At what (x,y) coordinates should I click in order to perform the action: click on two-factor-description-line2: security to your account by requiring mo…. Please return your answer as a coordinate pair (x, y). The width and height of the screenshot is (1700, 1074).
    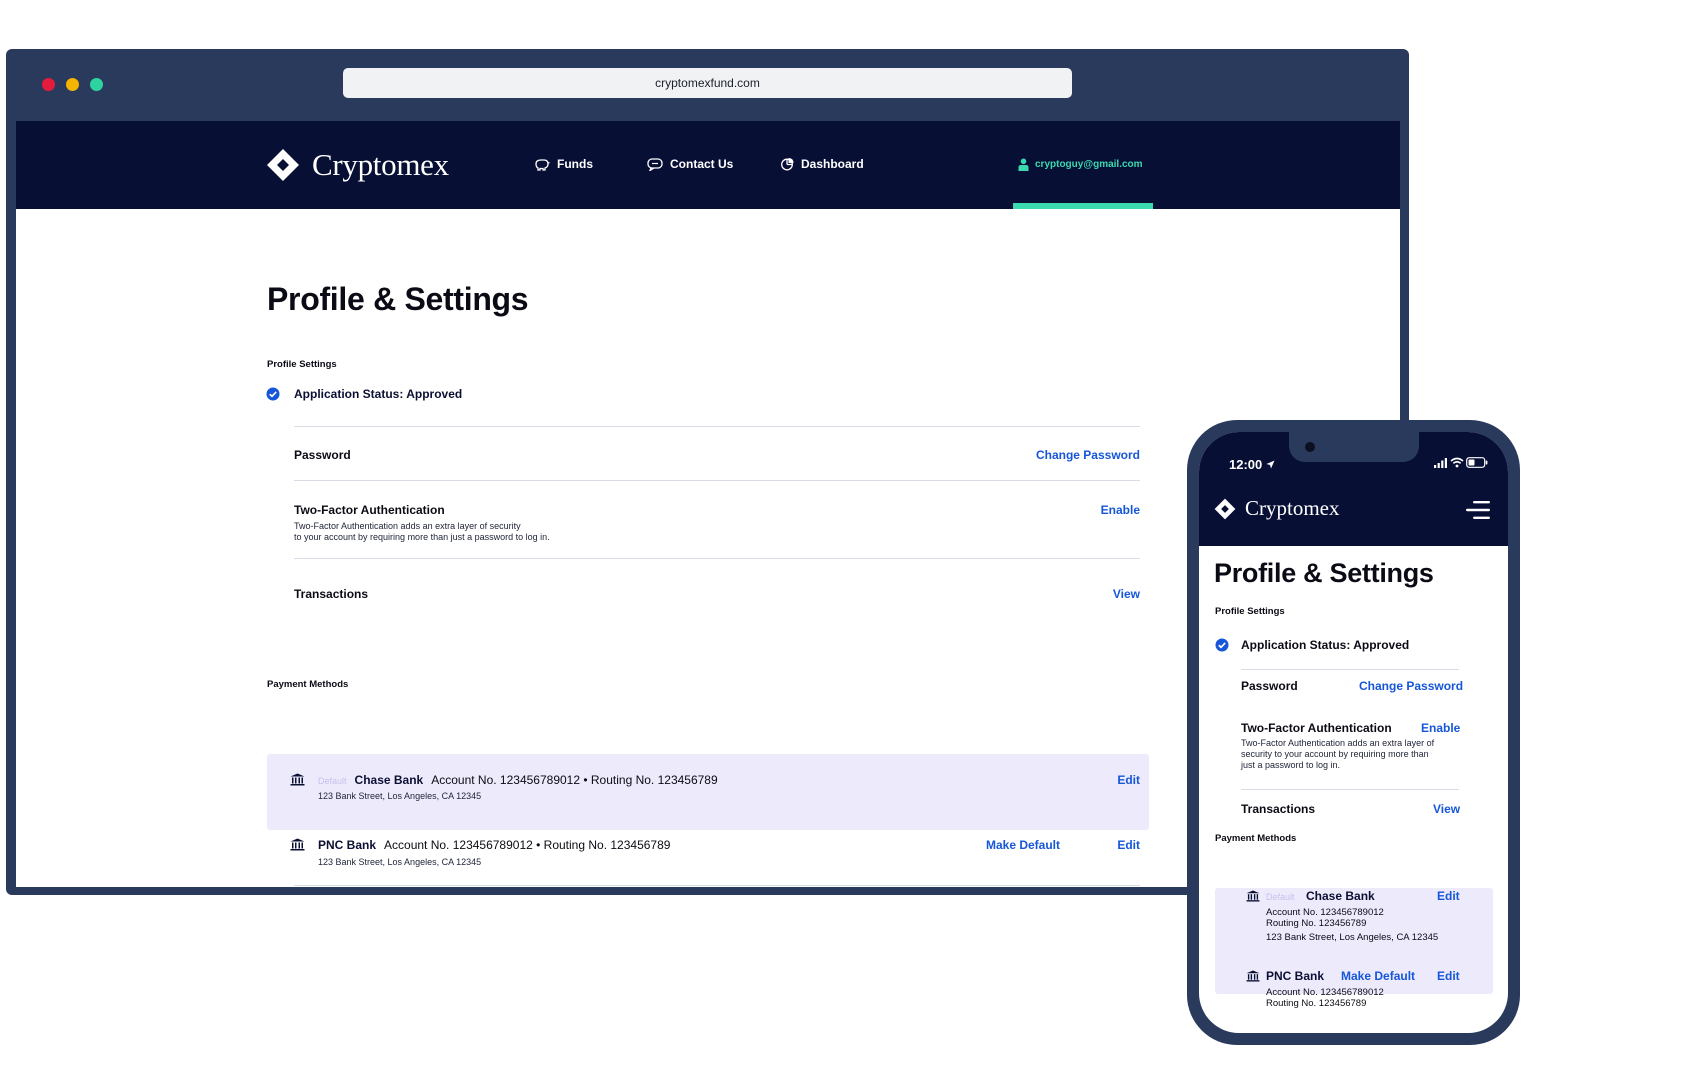
    Looking at the image, I should click on (1335, 754).